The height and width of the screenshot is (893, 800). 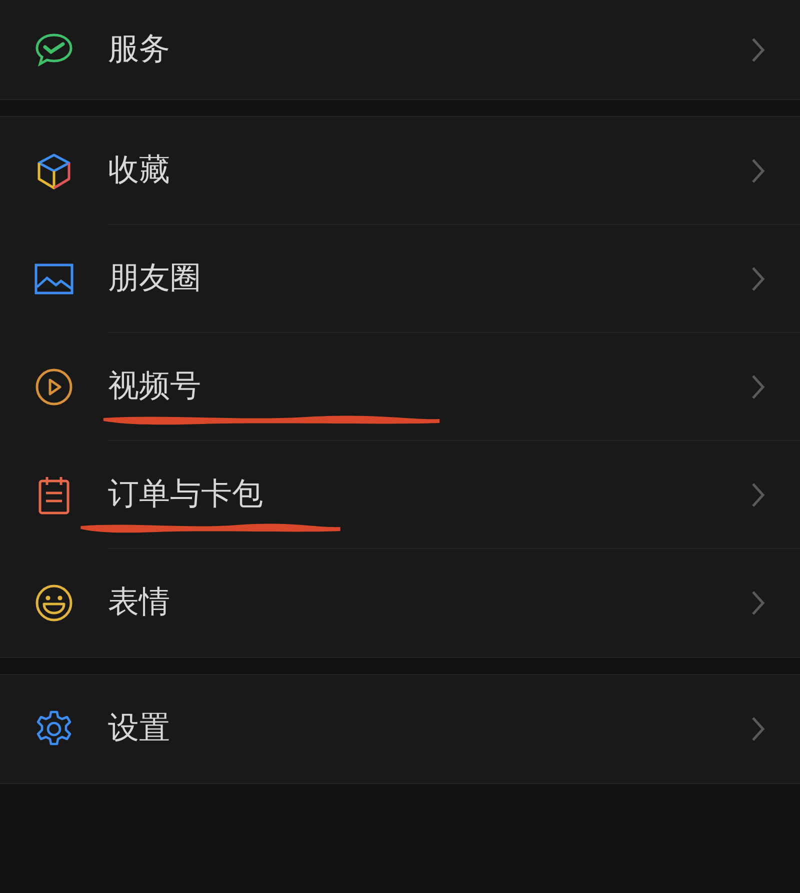 I want to click on menu-item-label: 收藏, so click(x=429, y=171).